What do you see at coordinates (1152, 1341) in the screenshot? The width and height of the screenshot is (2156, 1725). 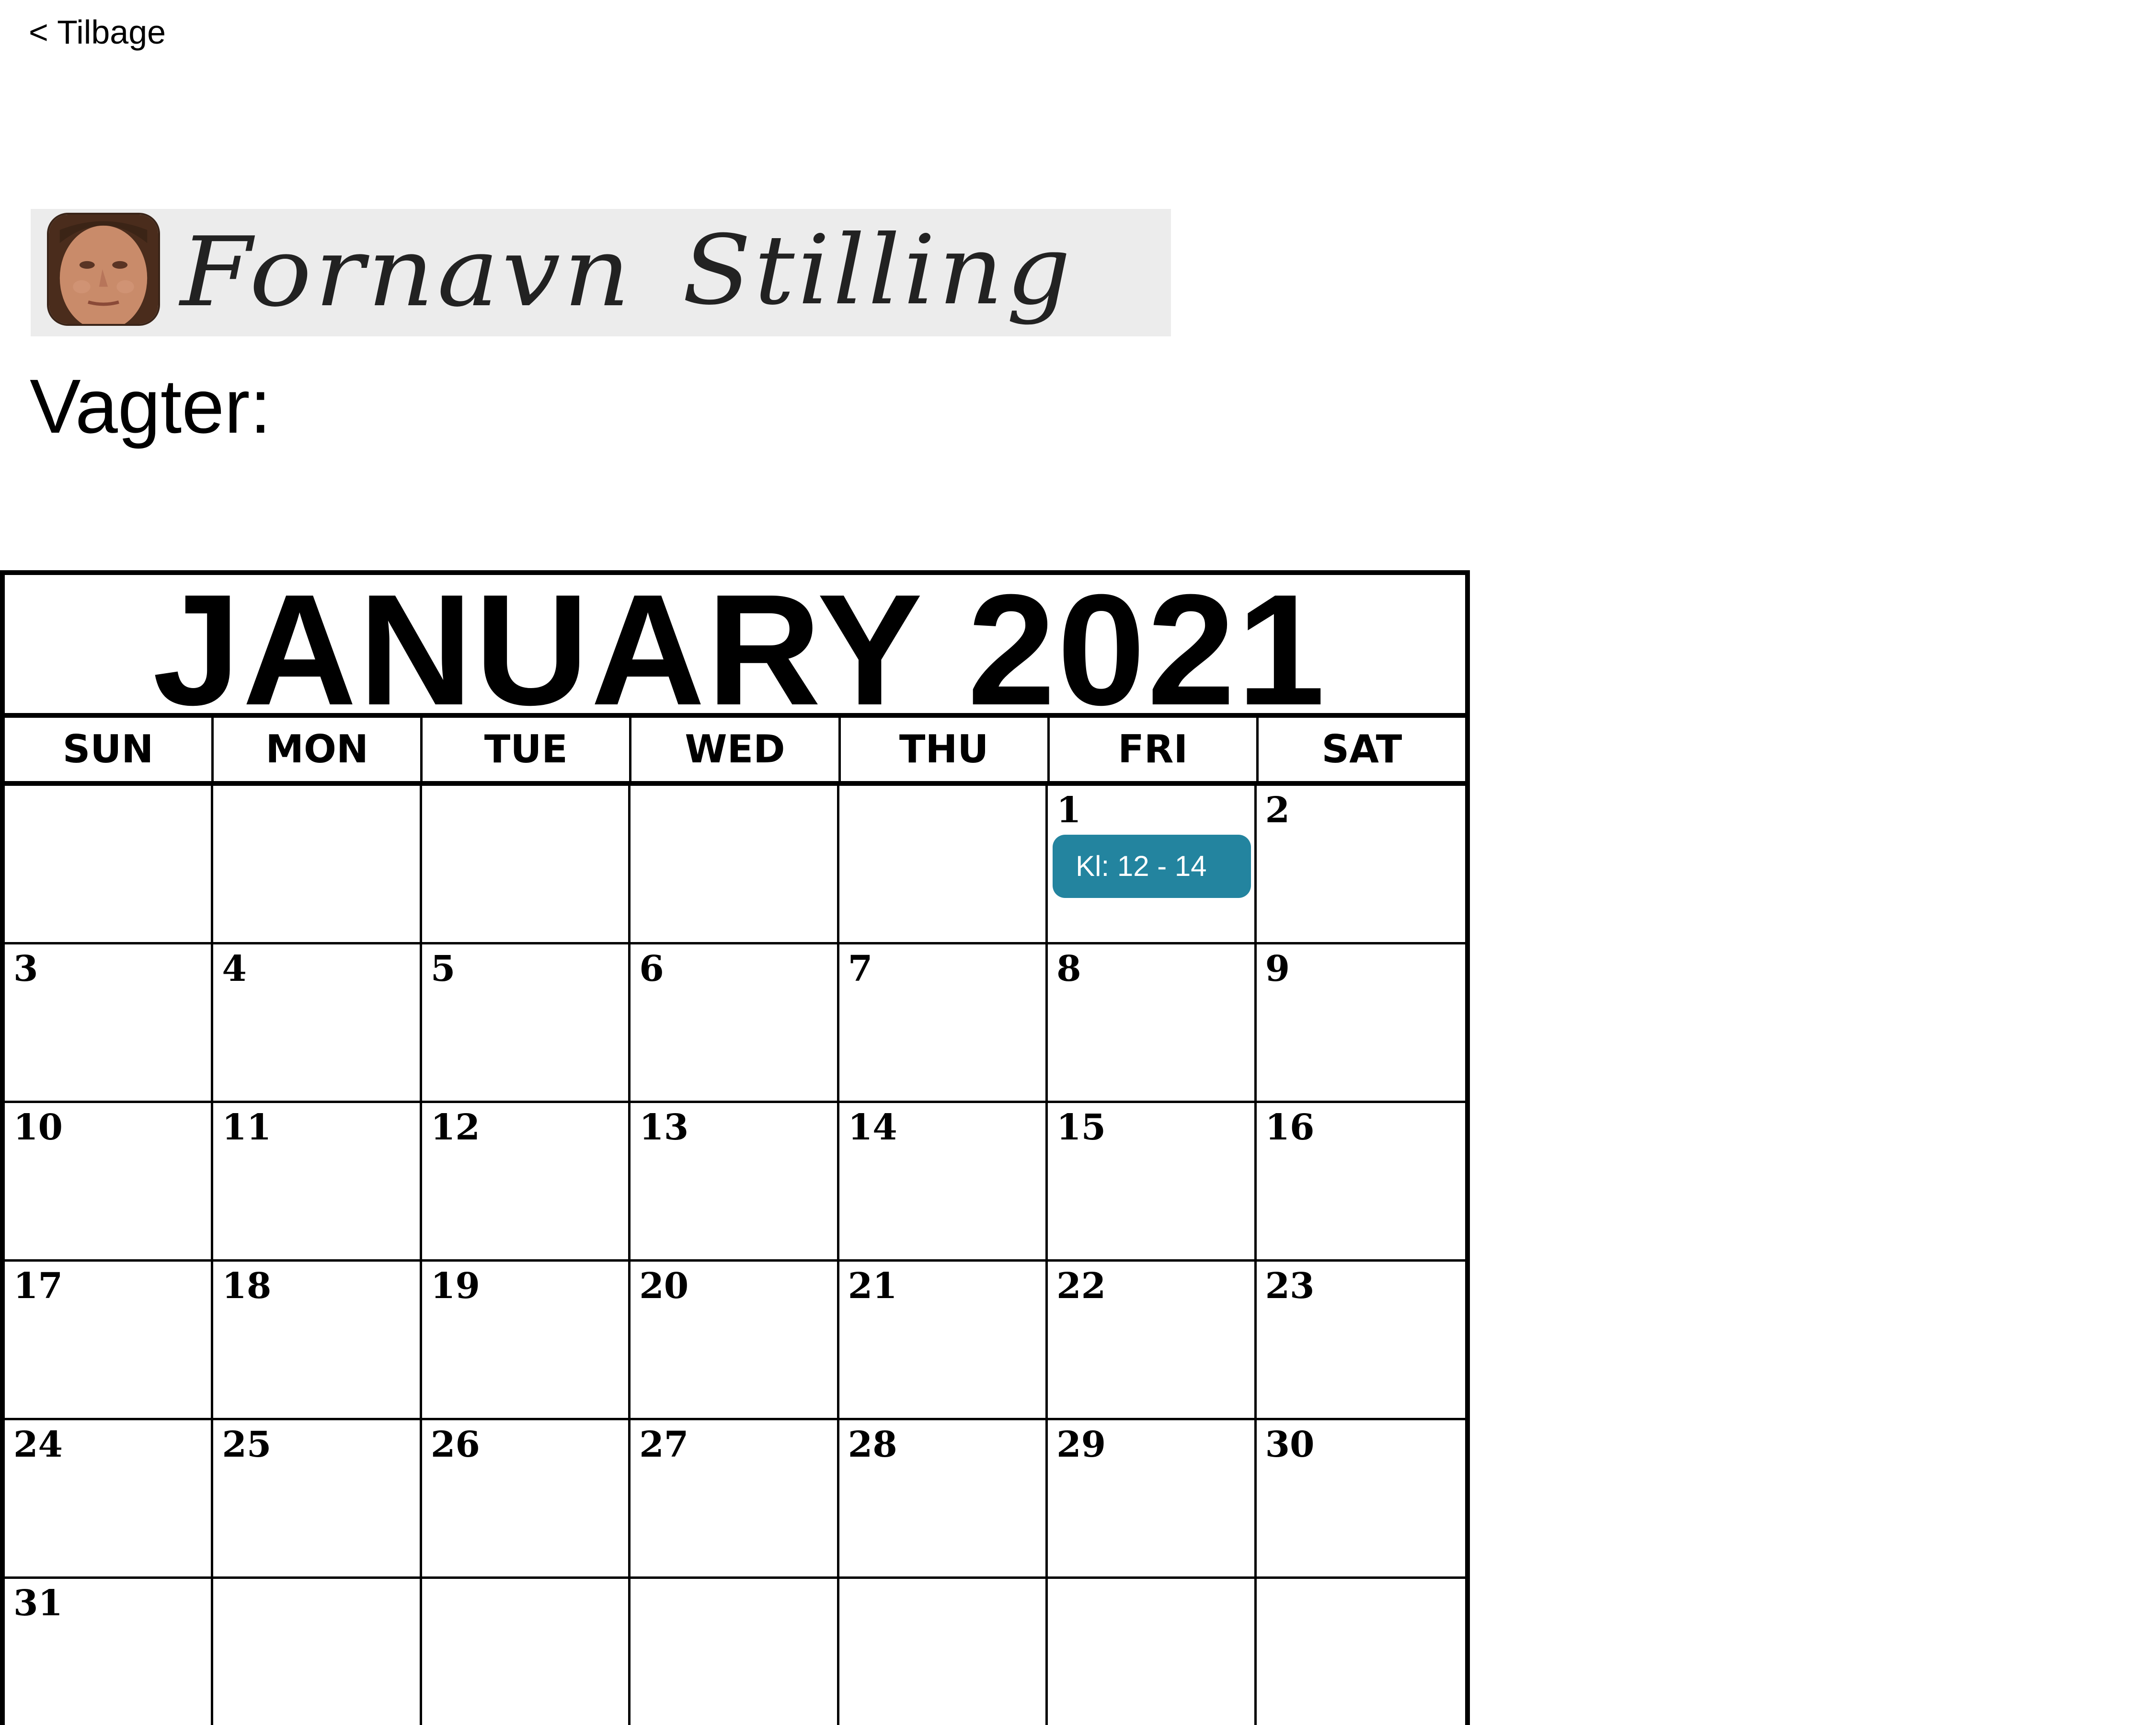 I see `calendar-day-cell: 22` at bounding box center [1152, 1341].